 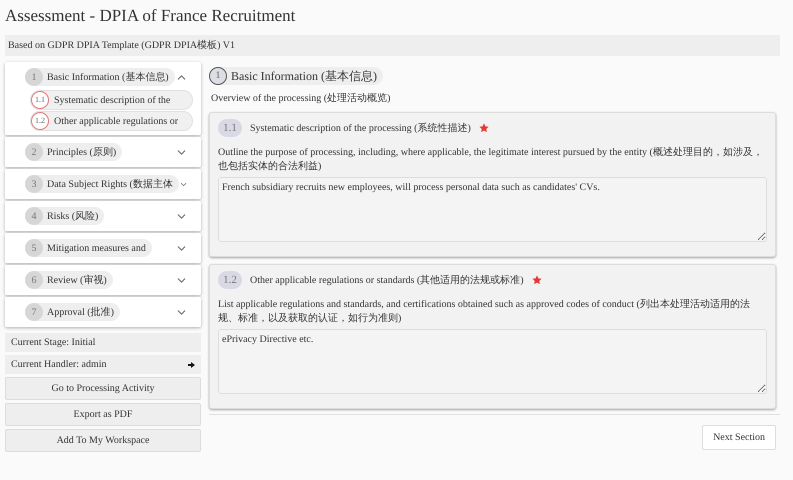 I want to click on section-pill: 5 Mitigation measures and, so click(x=88, y=248).